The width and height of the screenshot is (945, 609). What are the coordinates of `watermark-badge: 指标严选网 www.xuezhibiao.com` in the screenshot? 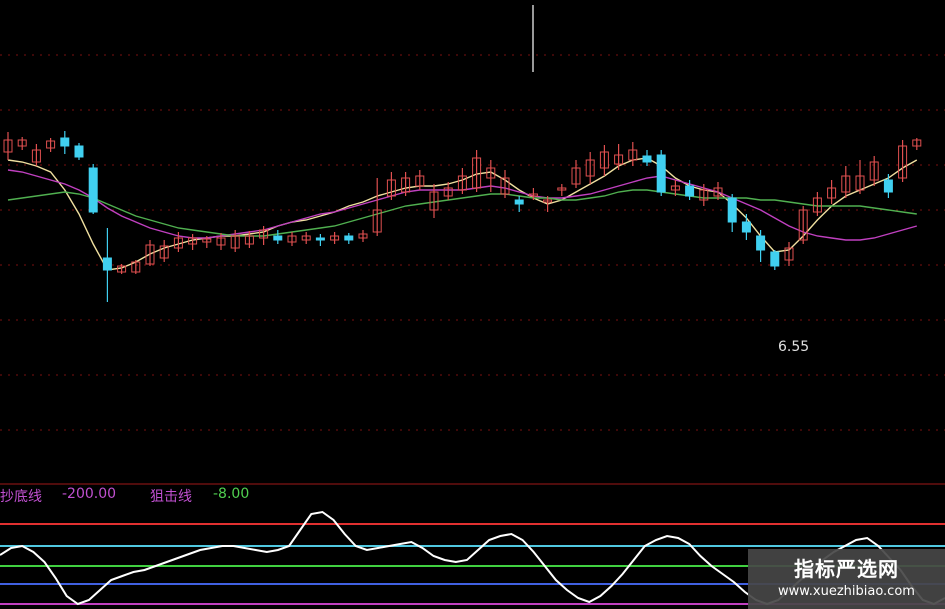 It's located at (846, 579).